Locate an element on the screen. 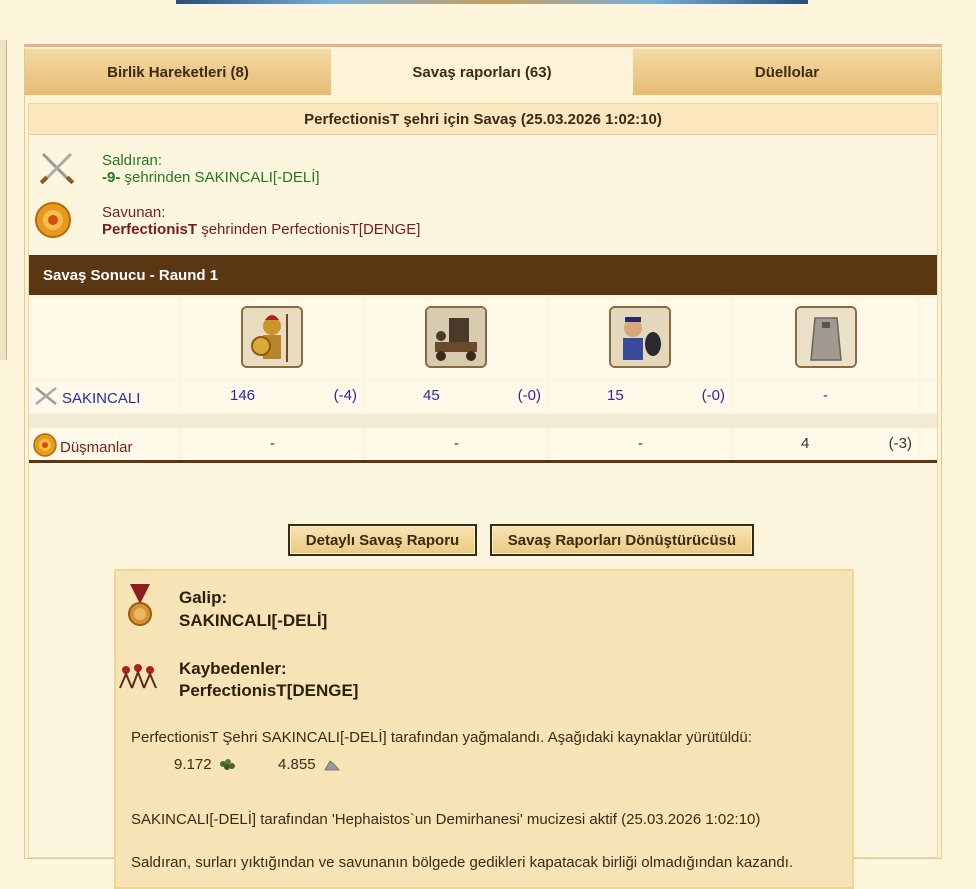  tab-battle-reports: Savaş raporları (63) is located at coordinates (482, 72).